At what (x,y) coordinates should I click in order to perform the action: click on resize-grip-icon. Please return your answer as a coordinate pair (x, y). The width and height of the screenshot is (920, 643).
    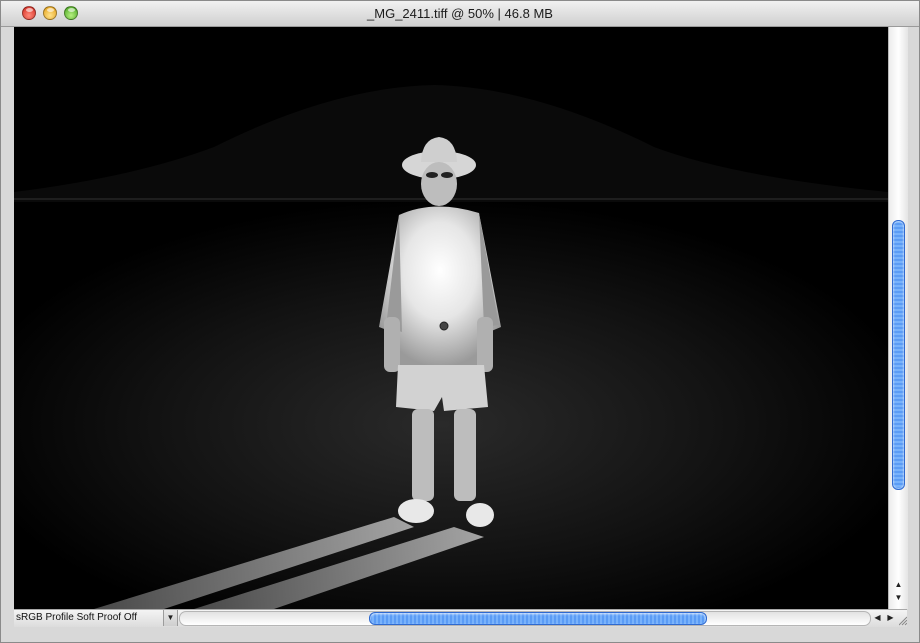
    Looking at the image, I should click on (903, 618).